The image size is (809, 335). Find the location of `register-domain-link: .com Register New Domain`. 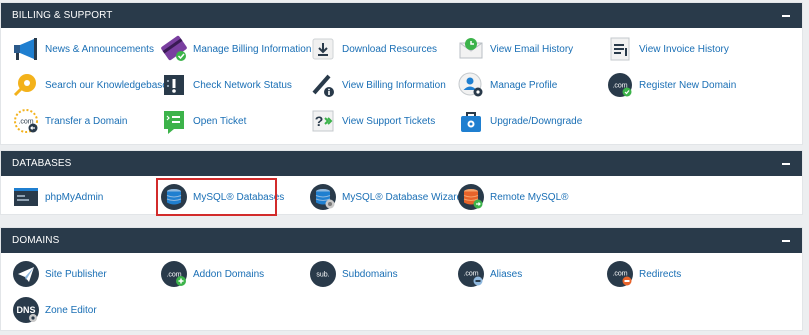

register-domain-link: .com Register New Domain is located at coordinates (670, 85).